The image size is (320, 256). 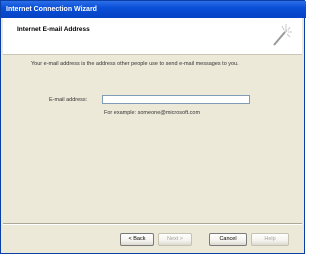 I want to click on example-text: For example: someone@microsoft.com, so click(x=152, y=113).